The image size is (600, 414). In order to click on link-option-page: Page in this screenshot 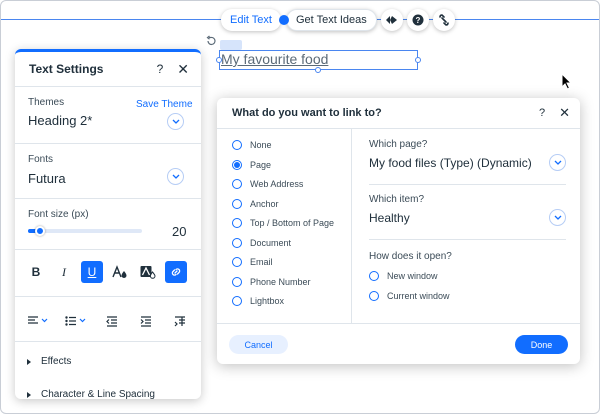, I will do `click(251, 165)`.